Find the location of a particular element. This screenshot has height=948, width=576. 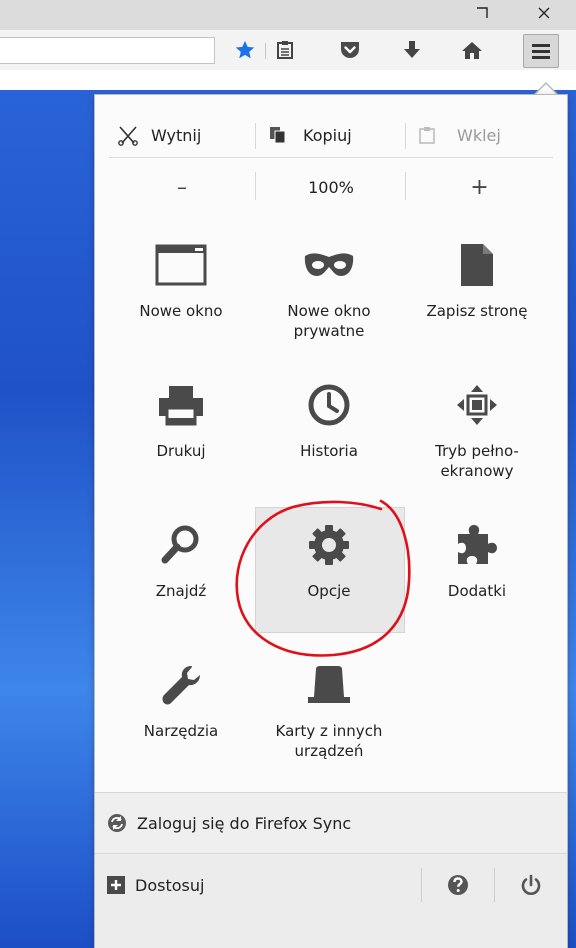

fullscreen-icon is located at coordinates (477, 405).